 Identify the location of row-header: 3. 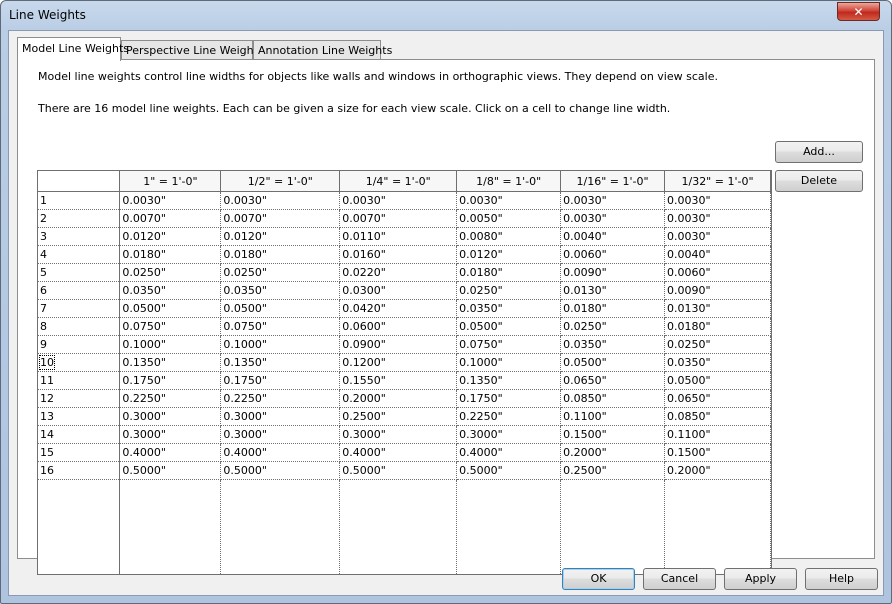
(79, 236).